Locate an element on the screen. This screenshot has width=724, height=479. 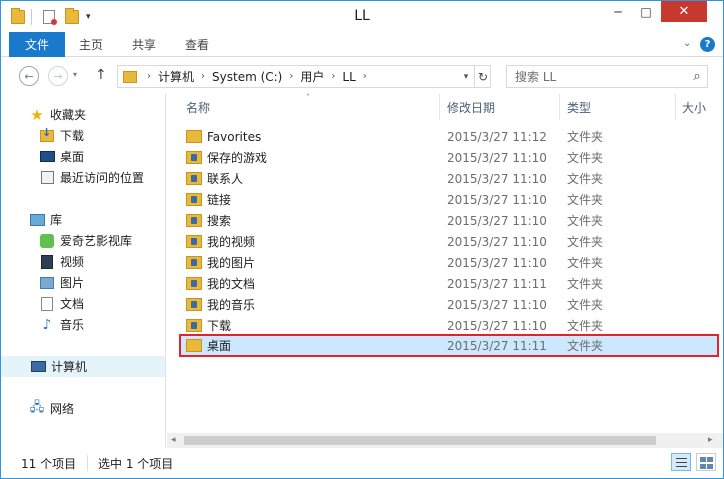
file-name: 联系人 is located at coordinates (225, 179).